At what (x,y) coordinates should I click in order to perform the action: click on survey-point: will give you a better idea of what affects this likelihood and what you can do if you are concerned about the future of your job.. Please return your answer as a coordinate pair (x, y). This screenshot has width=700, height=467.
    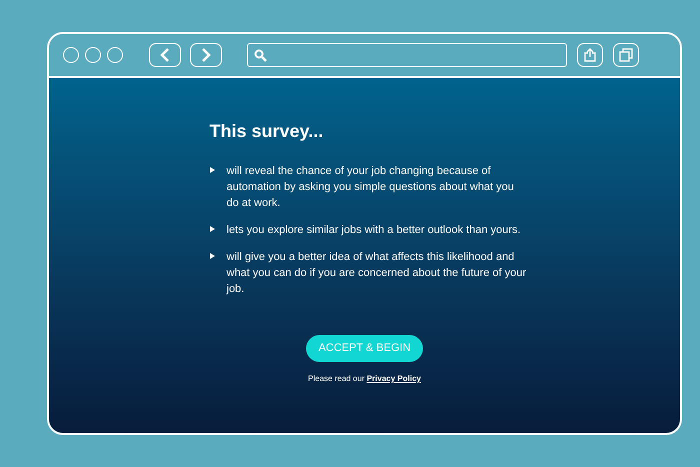
    Looking at the image, I should click on (377, 273).